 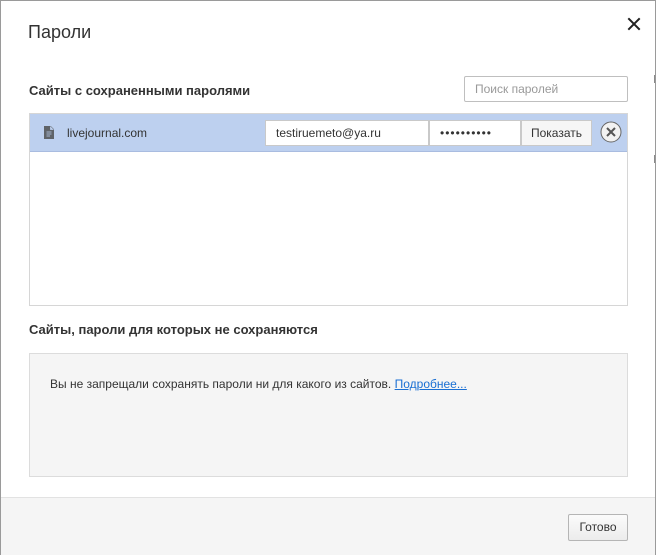 What do you see at coordinates (173, 329) in the screenshot?
I see `exceptions-heading: Сайты, пароли для которых не сохраняются` at bounding box center [173, 329].